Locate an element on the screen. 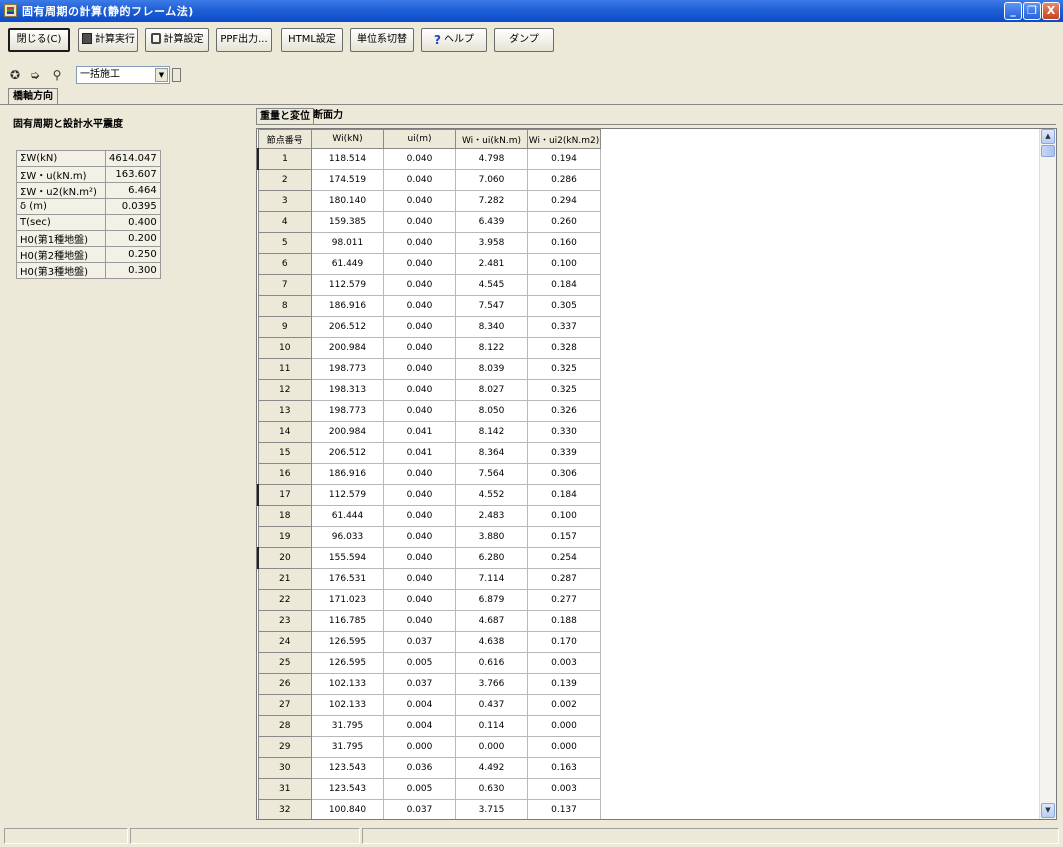  wi-cell: 98.011 is located at coordinates (347, 243).